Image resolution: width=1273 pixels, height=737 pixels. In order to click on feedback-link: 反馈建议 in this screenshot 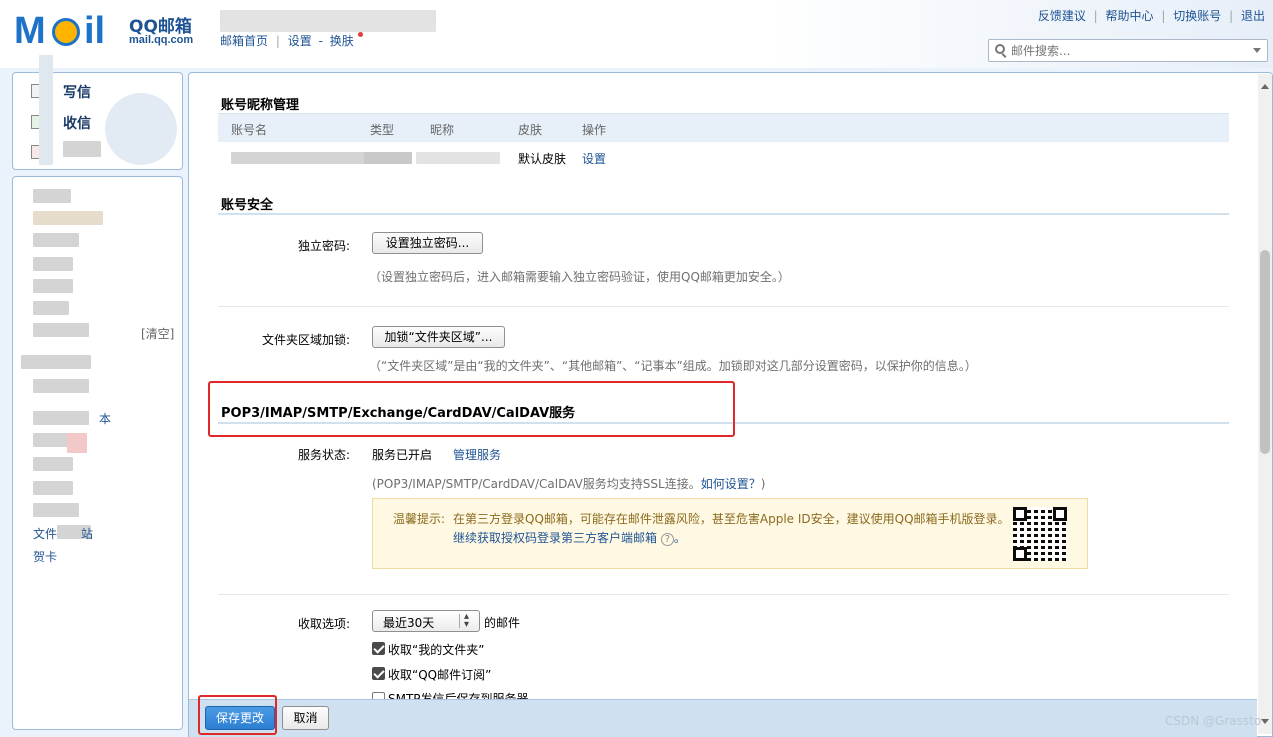, I will do `click(1062, 16)`.